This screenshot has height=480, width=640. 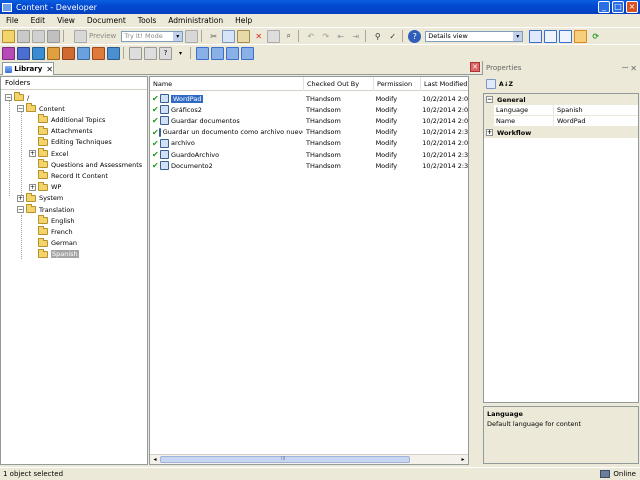 I want to click on tree-node: + WP, so click(x=45, y=187).